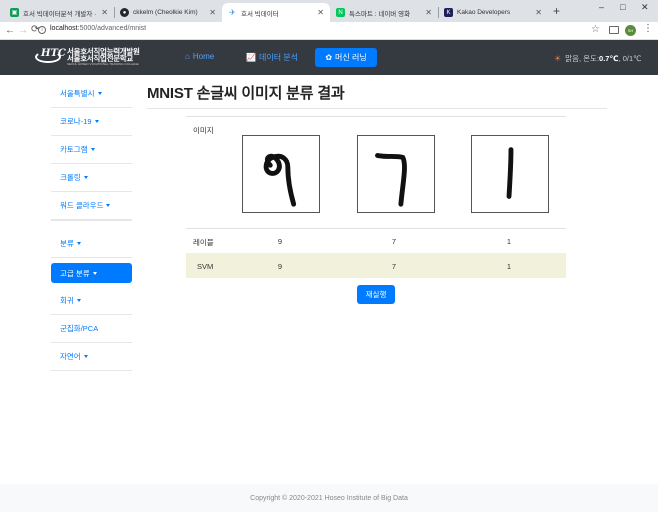 This screenshot has width=658, height=512. Describe the element at coordinates (380, 14) in the screenshot. I see `tab-title: 특스마트 : 네이버 영화` at that location.